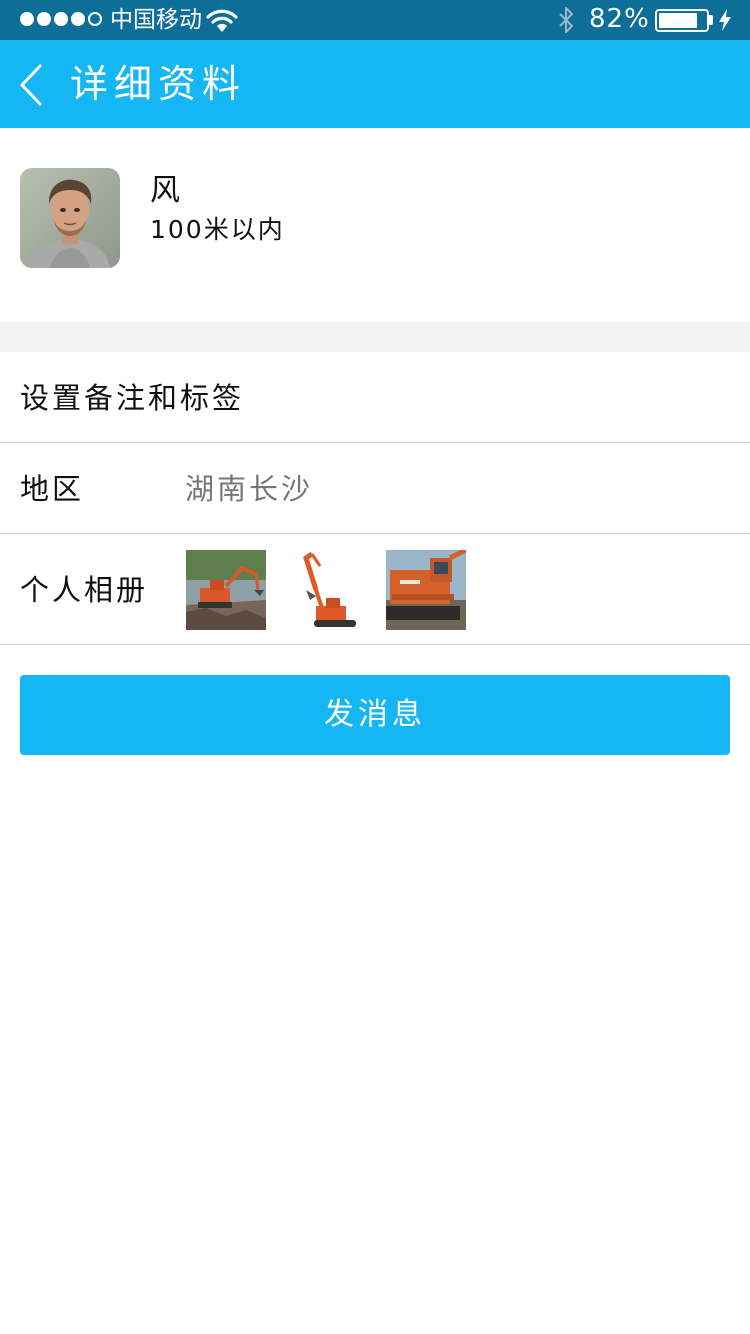  Describe the element at coordinates (249, 489) in the screenshot. I see `region-value: 湖南长沙` at that location.